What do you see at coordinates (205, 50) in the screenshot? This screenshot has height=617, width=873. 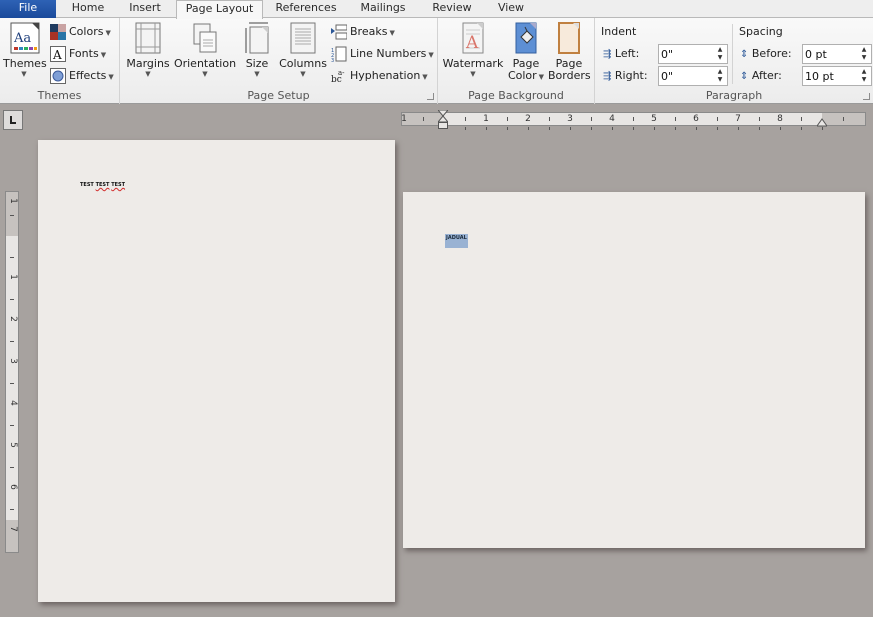 I see `orientation-button: Orientation ▼` at bounding box center [205, 50].